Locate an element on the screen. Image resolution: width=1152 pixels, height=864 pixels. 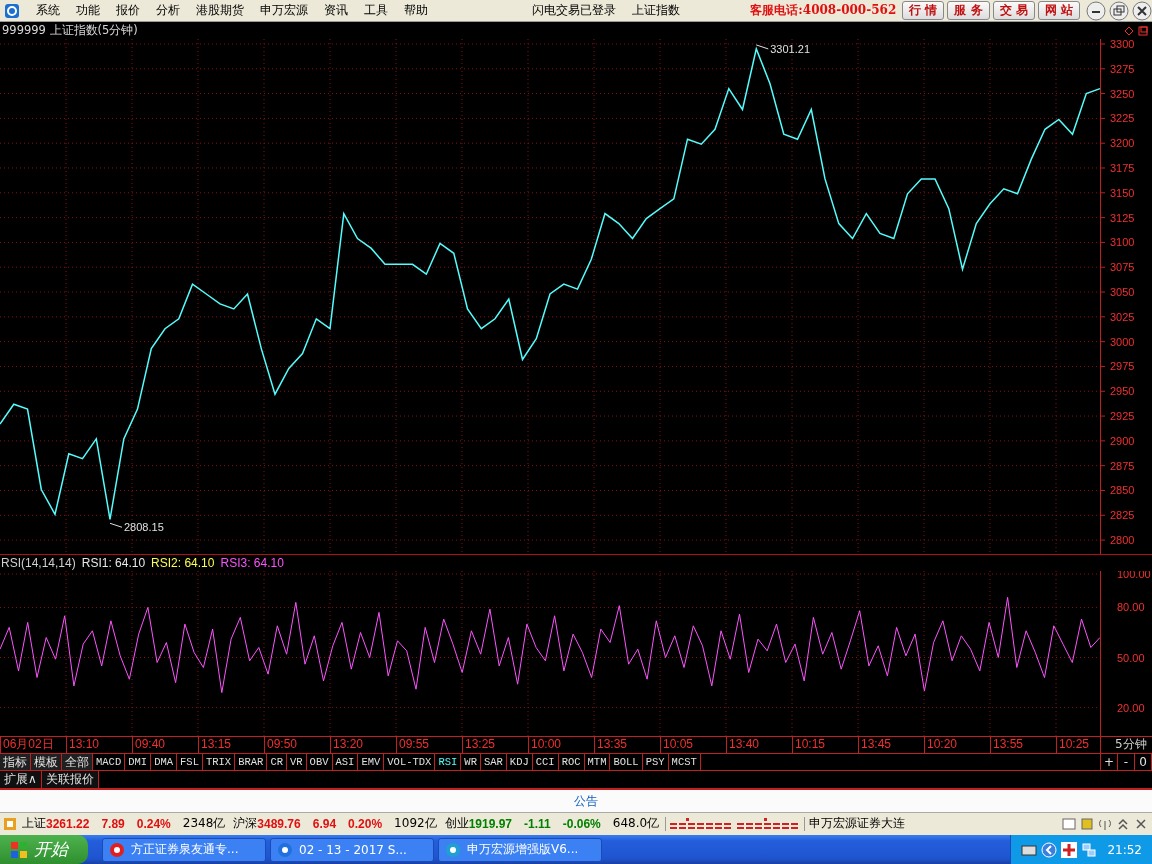
annotation: 3301.21 is located at coordinates (790, 48).